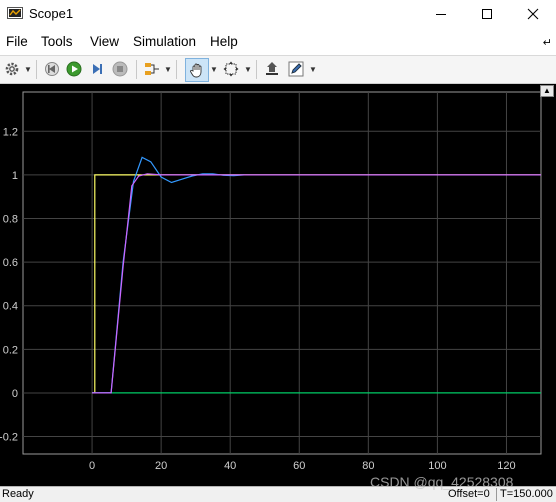  What do you see at coordinates (104, 41) in the screenshot?
I see `menu-view: View` at bounding box center [104, 41].